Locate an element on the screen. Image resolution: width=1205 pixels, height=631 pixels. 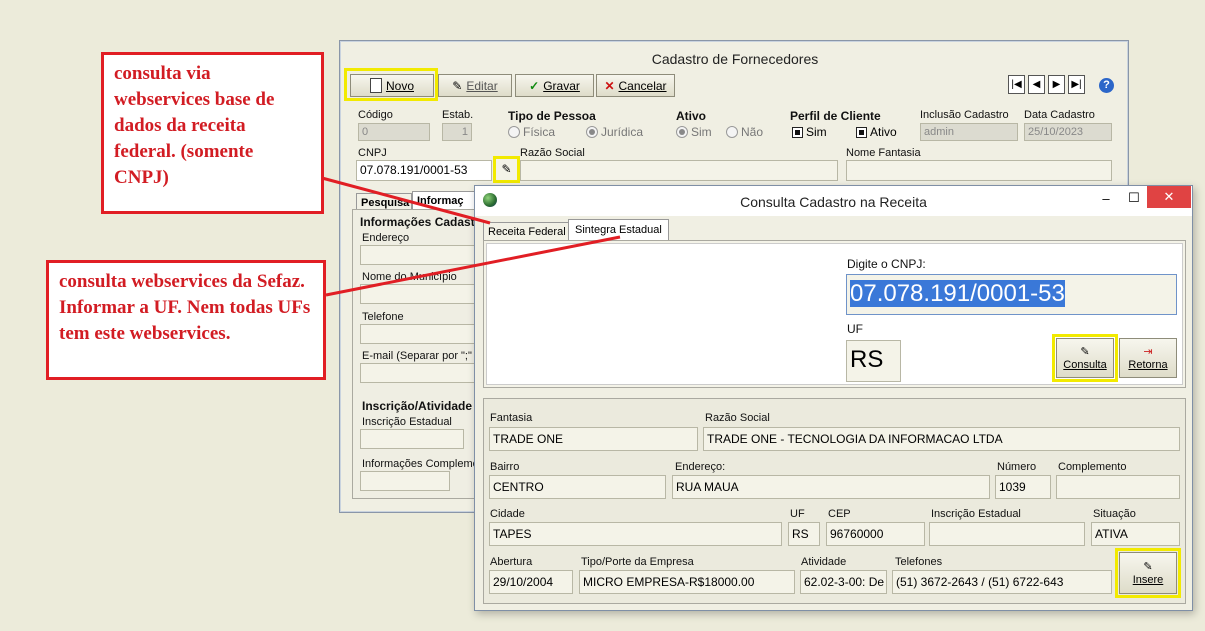
tipo-porte-label: Tipo/Porte da Empresa is located at coordinates (637, 562).